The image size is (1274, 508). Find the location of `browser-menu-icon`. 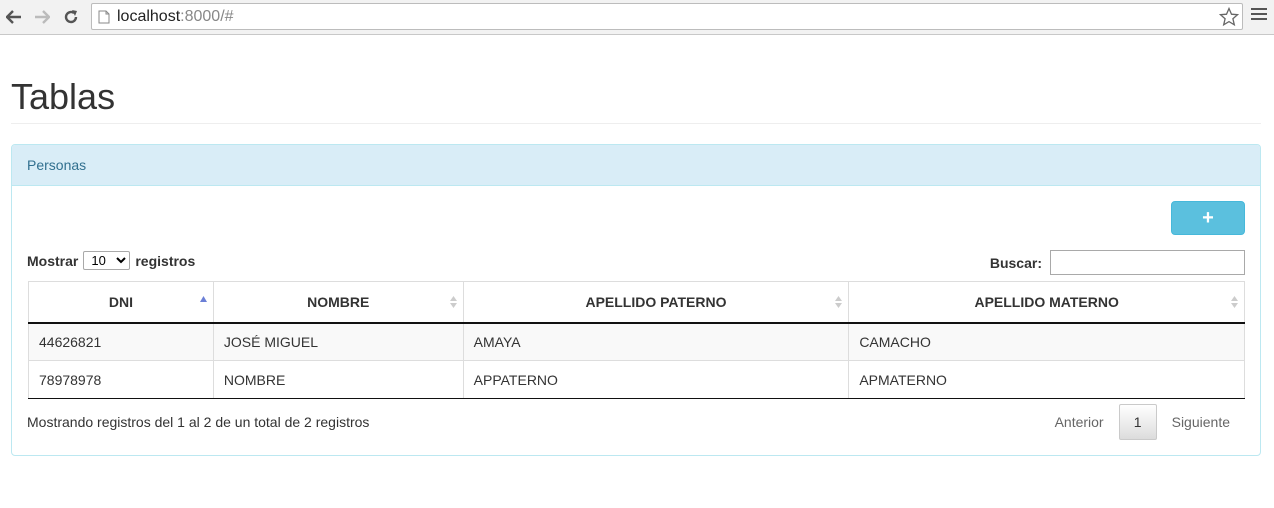

browser-menu-icon is located at coordinates (1259, 16).